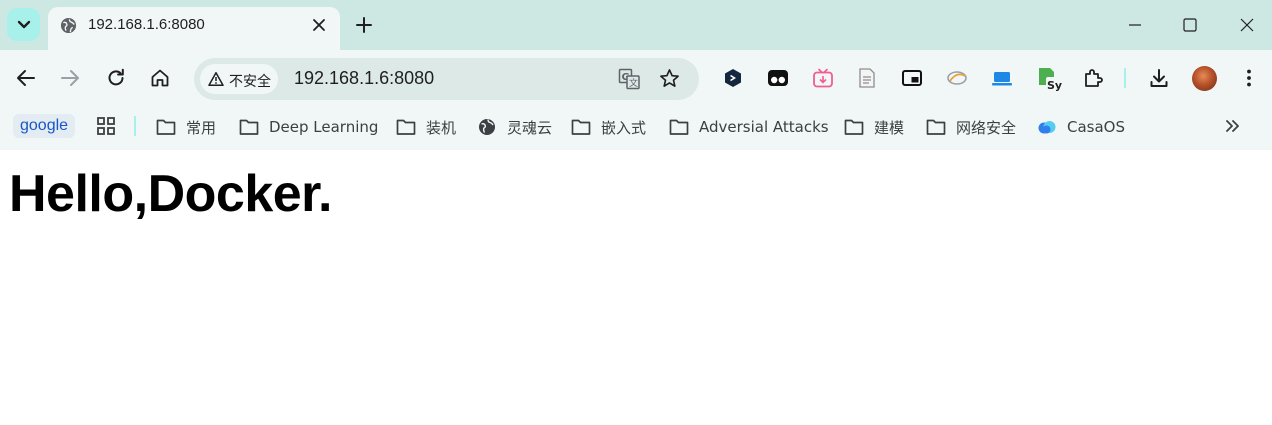 The height and width of the screenshot is (425, 1272). I want to click on bookmarks-divider, so click(135, 126).